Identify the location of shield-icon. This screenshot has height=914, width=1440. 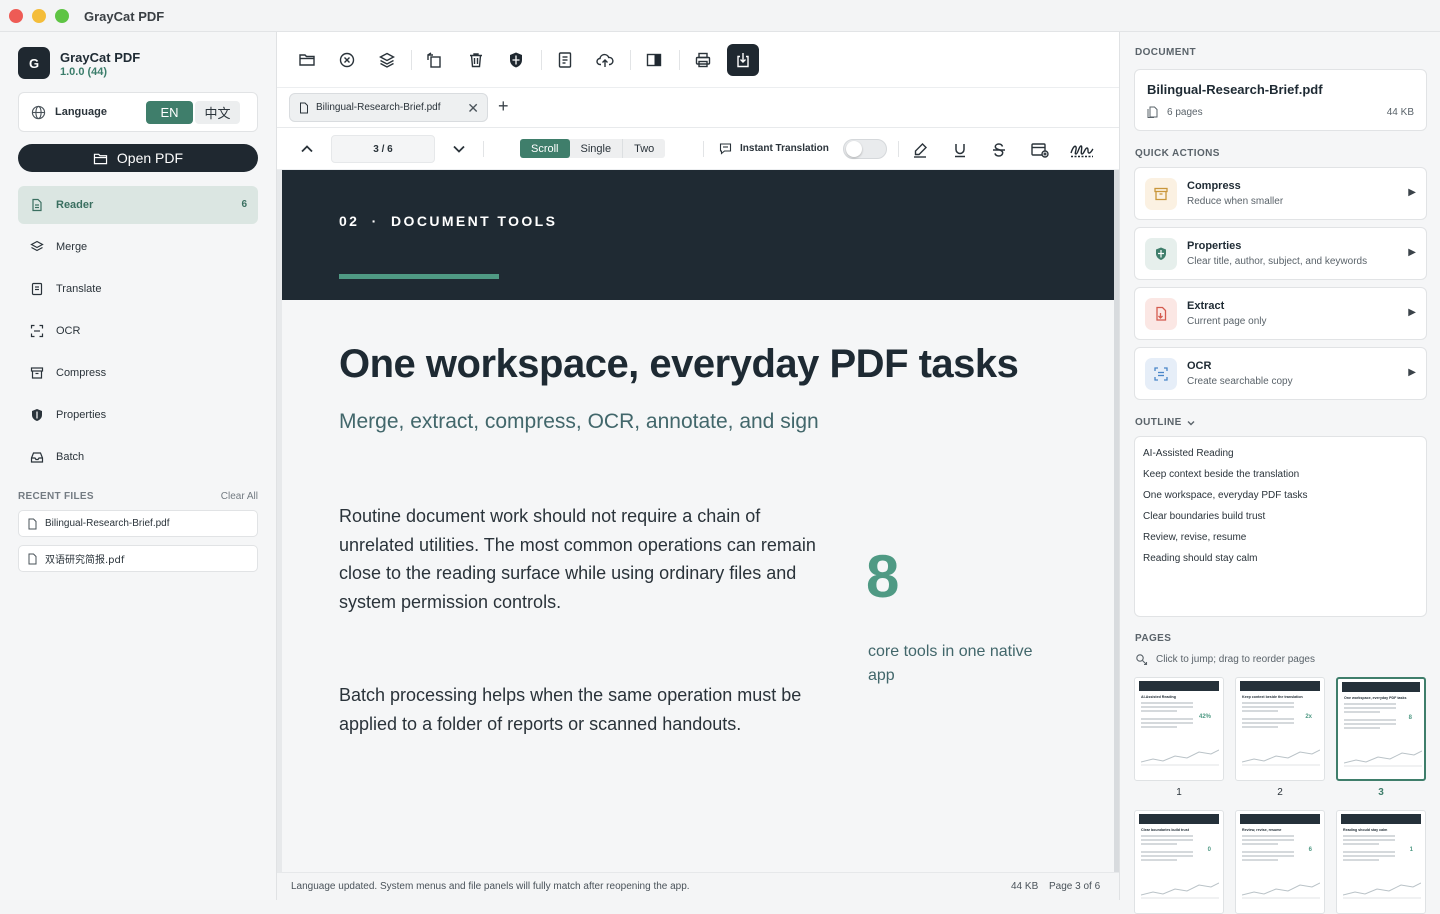
(516, 60).